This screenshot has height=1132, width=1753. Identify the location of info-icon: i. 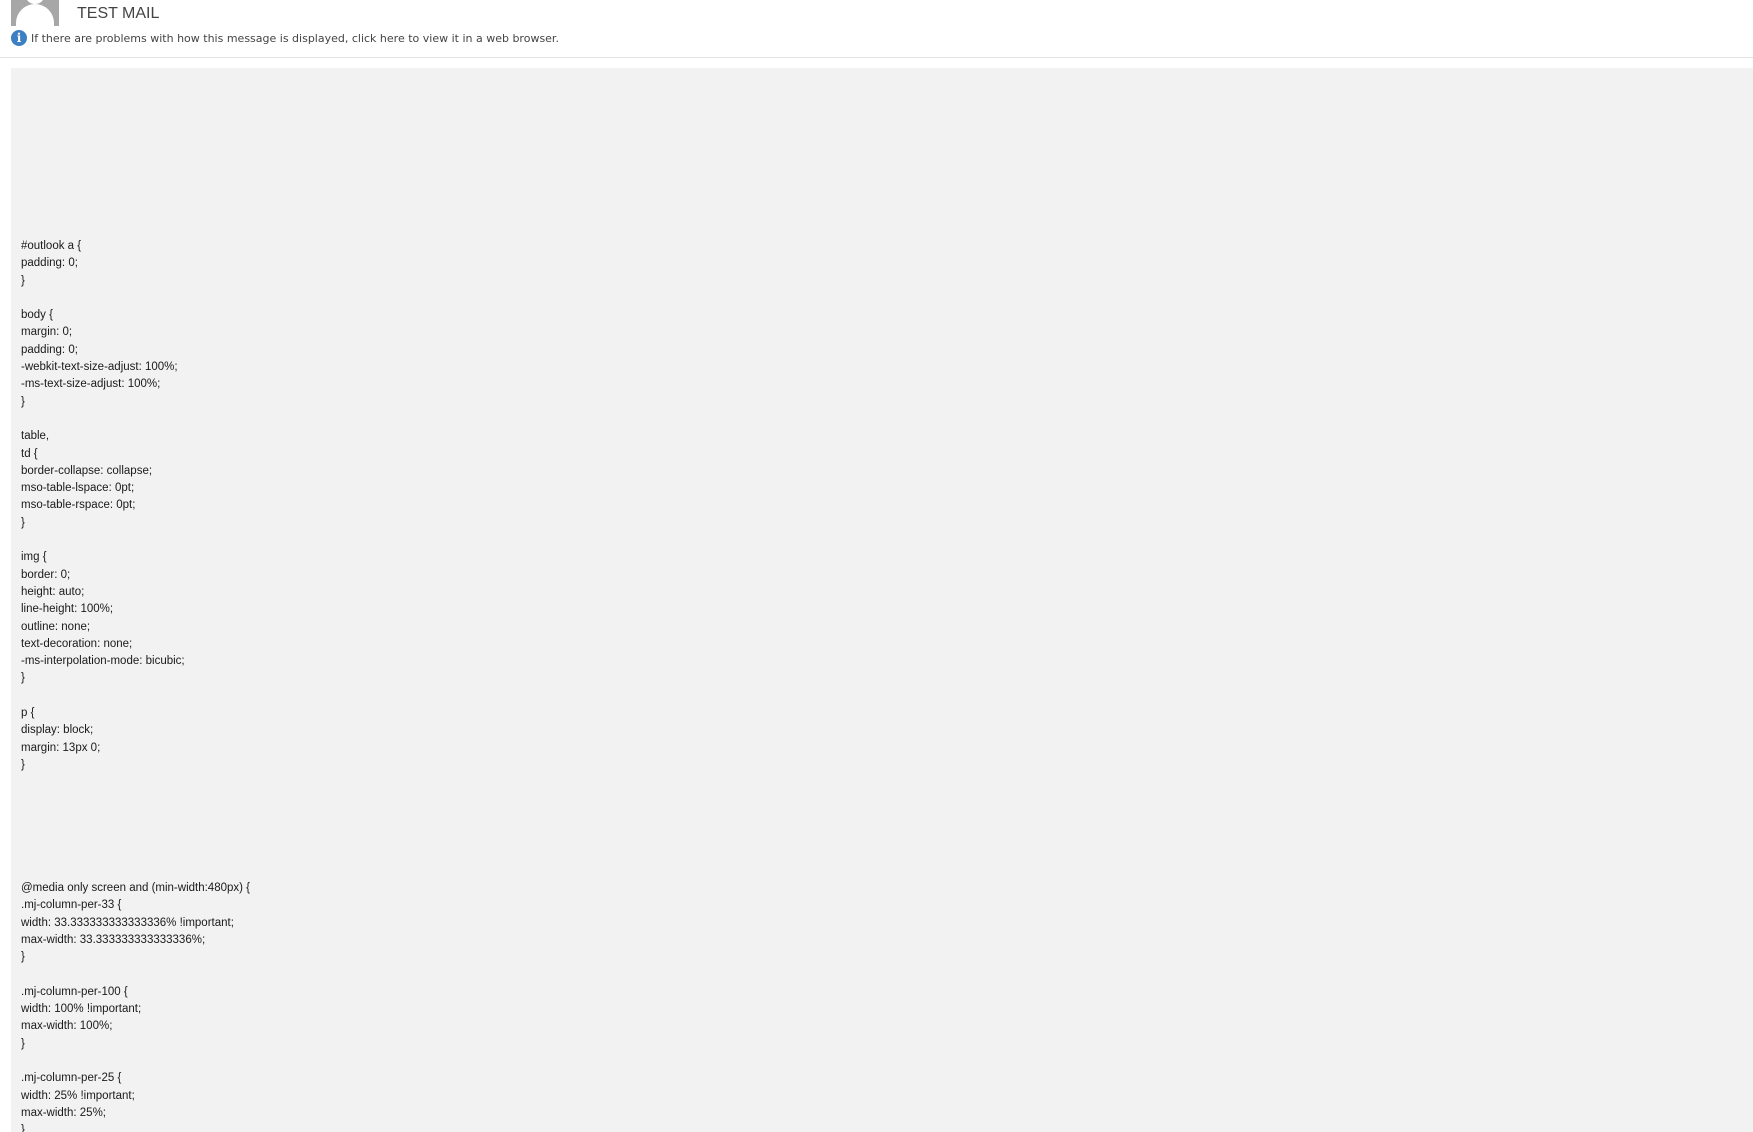
(19, 38).